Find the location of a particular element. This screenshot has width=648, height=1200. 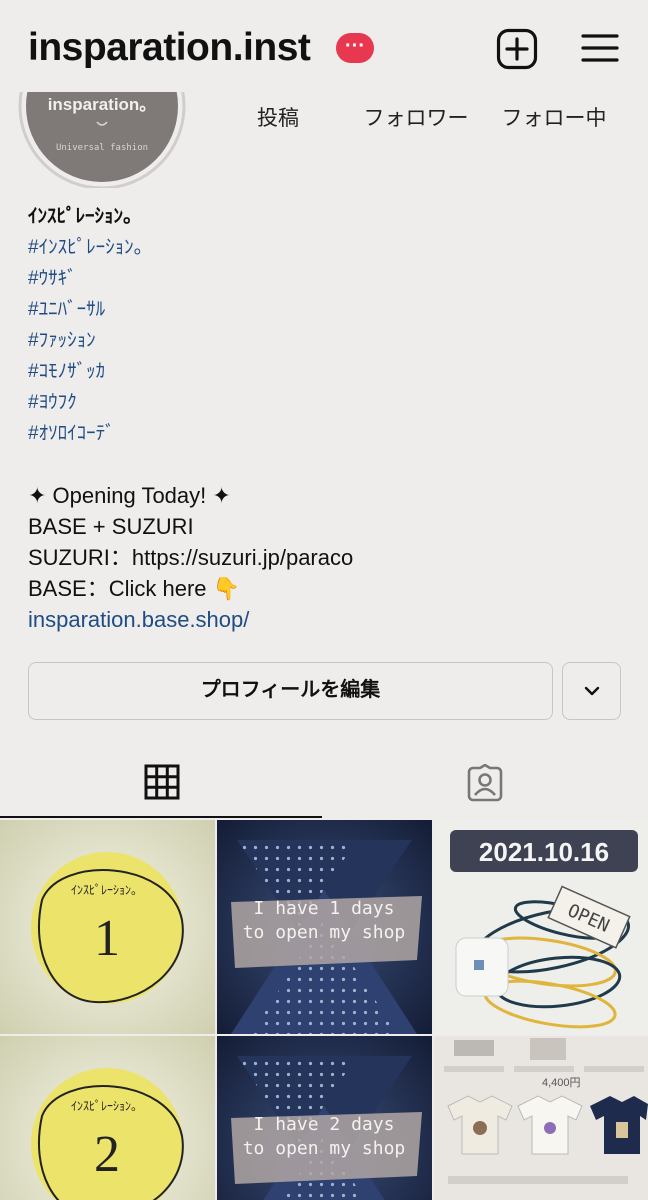

bio-line-opening: ✦ Opening Today! ✦ is located at coordinates (129, 495).